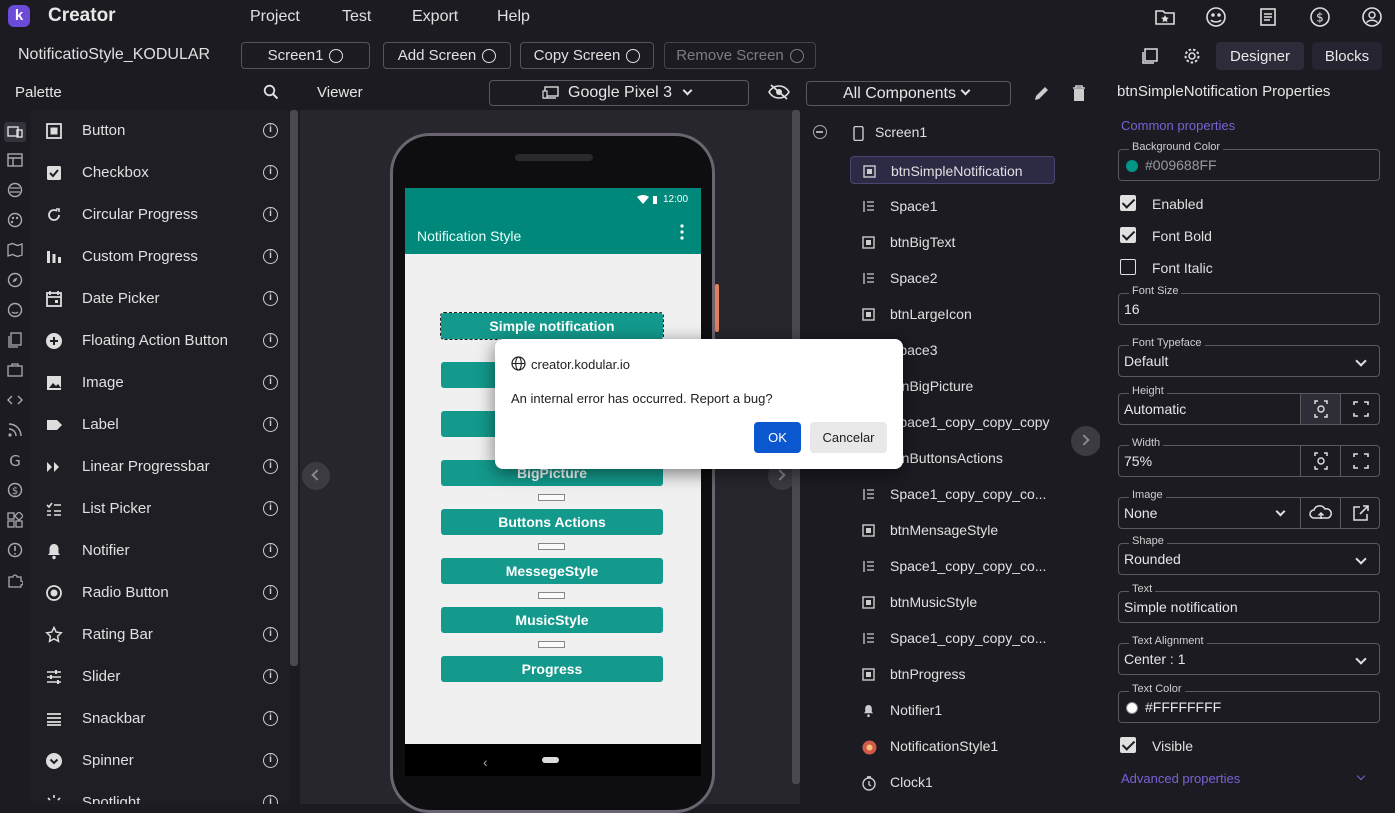 This screenshot has width=1395, height=813. What do you see at coordinates (1249, 357) in the screenshot?
I see `font-typeface-select: Font Typeface Default` at bounding box center [1249, 357].